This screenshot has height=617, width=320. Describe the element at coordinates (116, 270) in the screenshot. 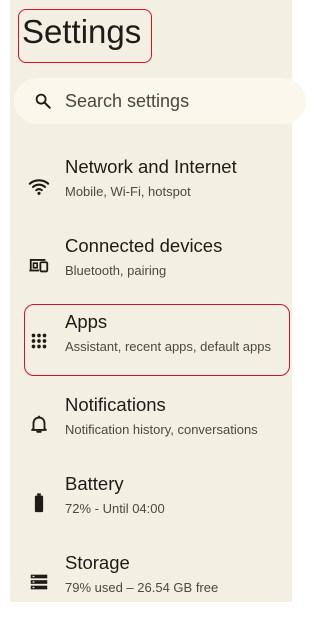

I see `settings-item-subtitle: Bluetooth, pairing` at that location.